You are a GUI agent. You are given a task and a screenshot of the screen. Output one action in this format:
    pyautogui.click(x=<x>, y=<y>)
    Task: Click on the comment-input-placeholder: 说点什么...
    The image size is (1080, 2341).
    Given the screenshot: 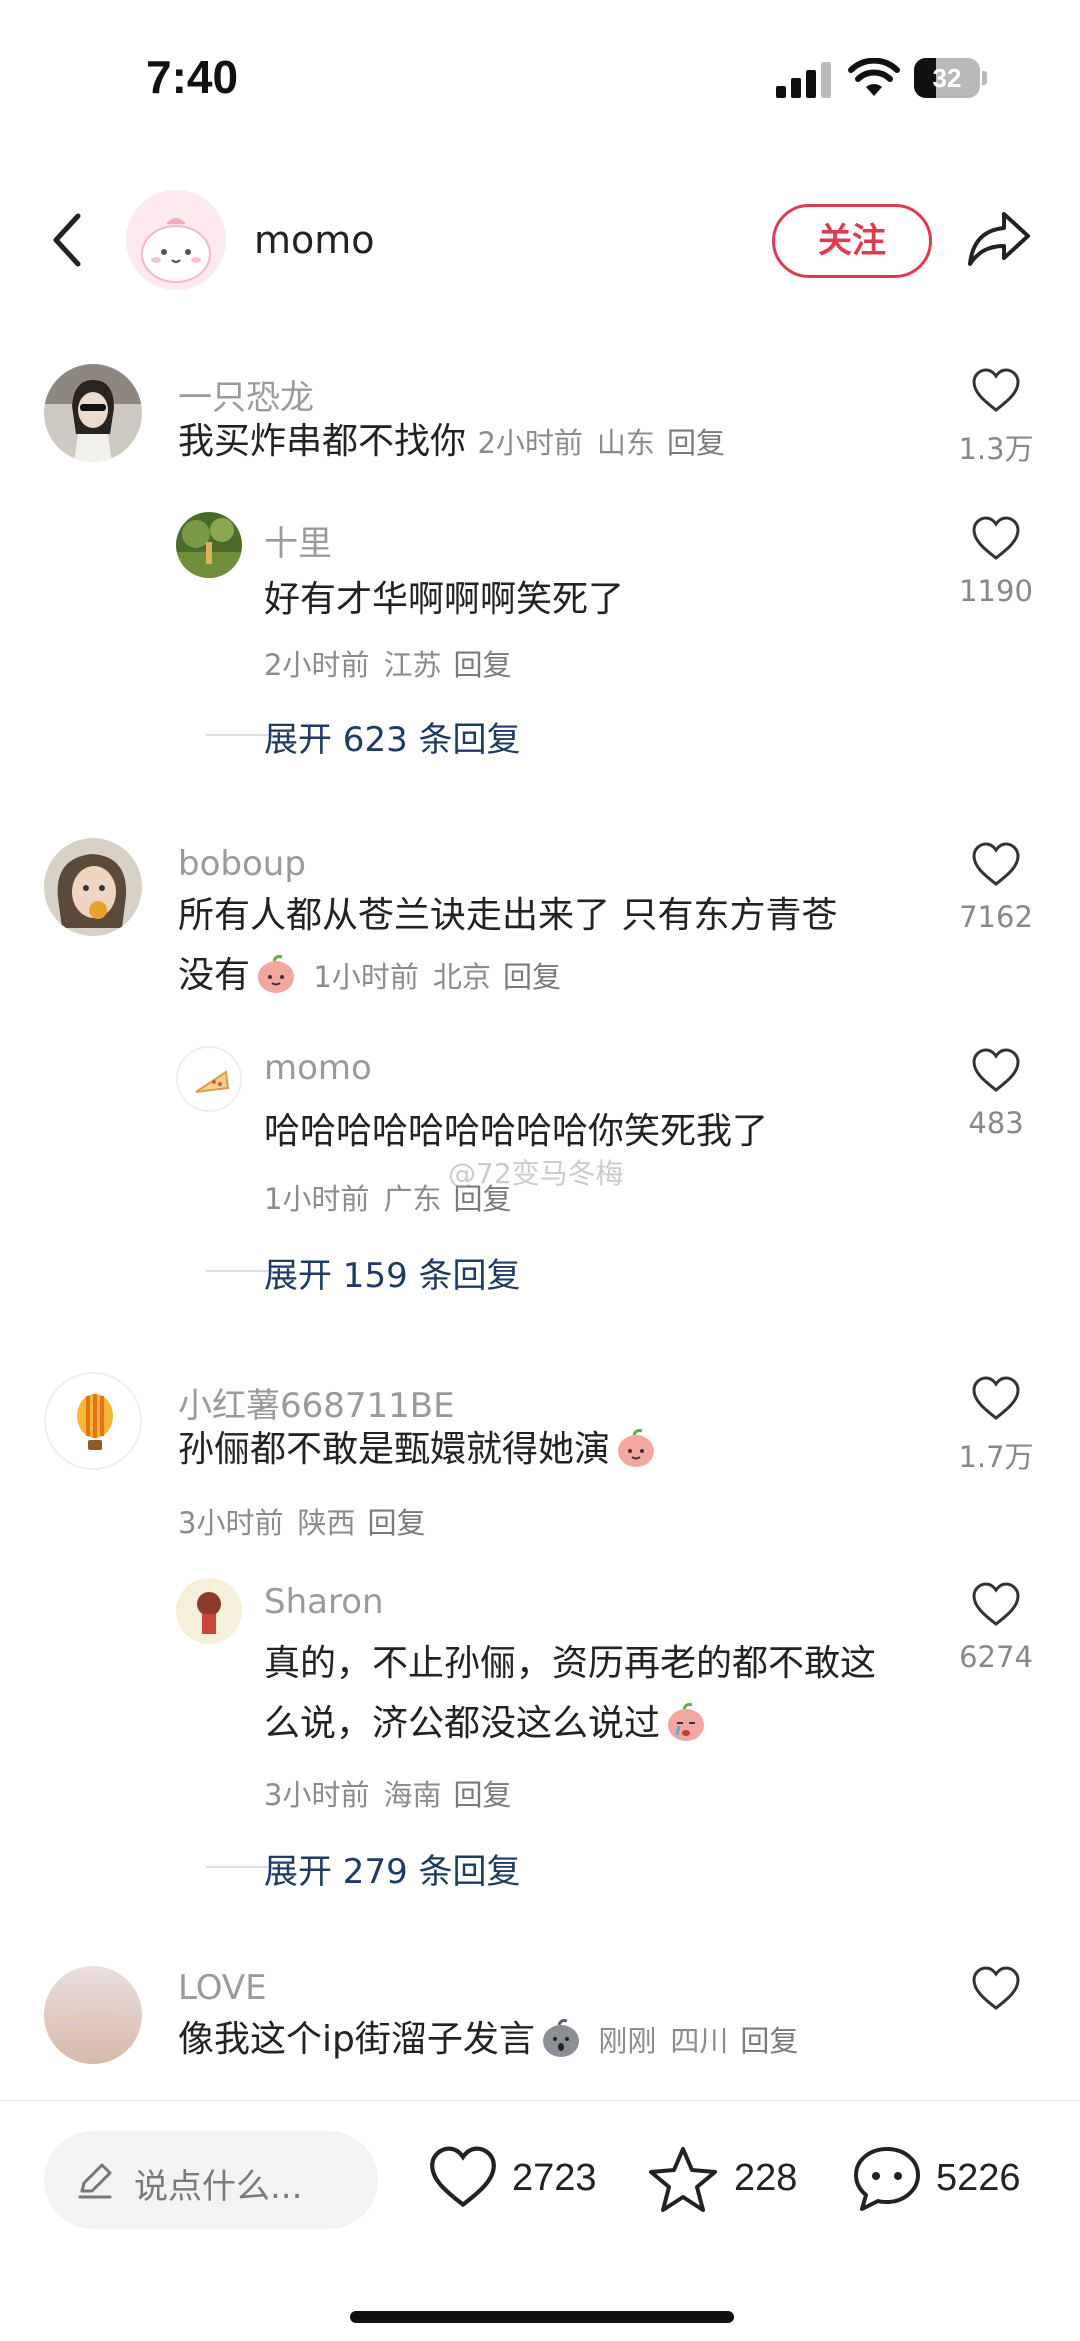 What is the action you would take?
    pyautogui.click(x=218, y=2187)
    